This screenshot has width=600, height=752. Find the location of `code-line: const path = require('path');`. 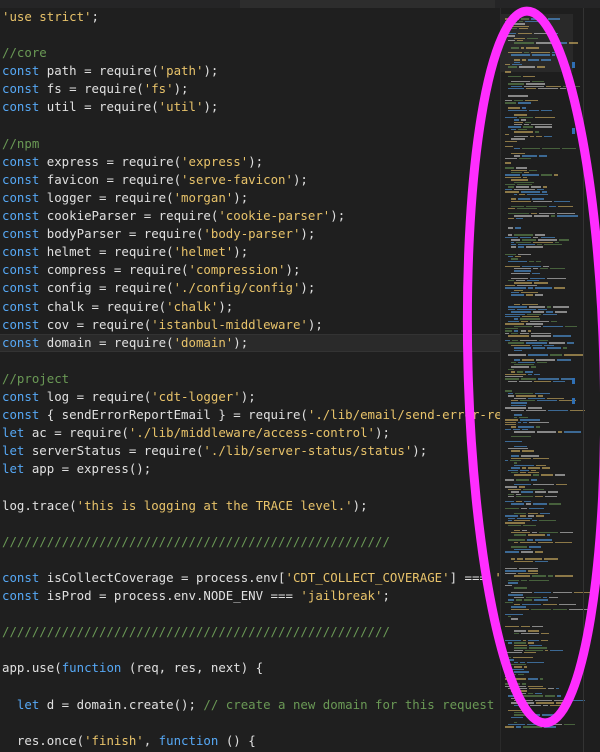

code-line: const path = require('path'); is located at coordinates (250, 71).